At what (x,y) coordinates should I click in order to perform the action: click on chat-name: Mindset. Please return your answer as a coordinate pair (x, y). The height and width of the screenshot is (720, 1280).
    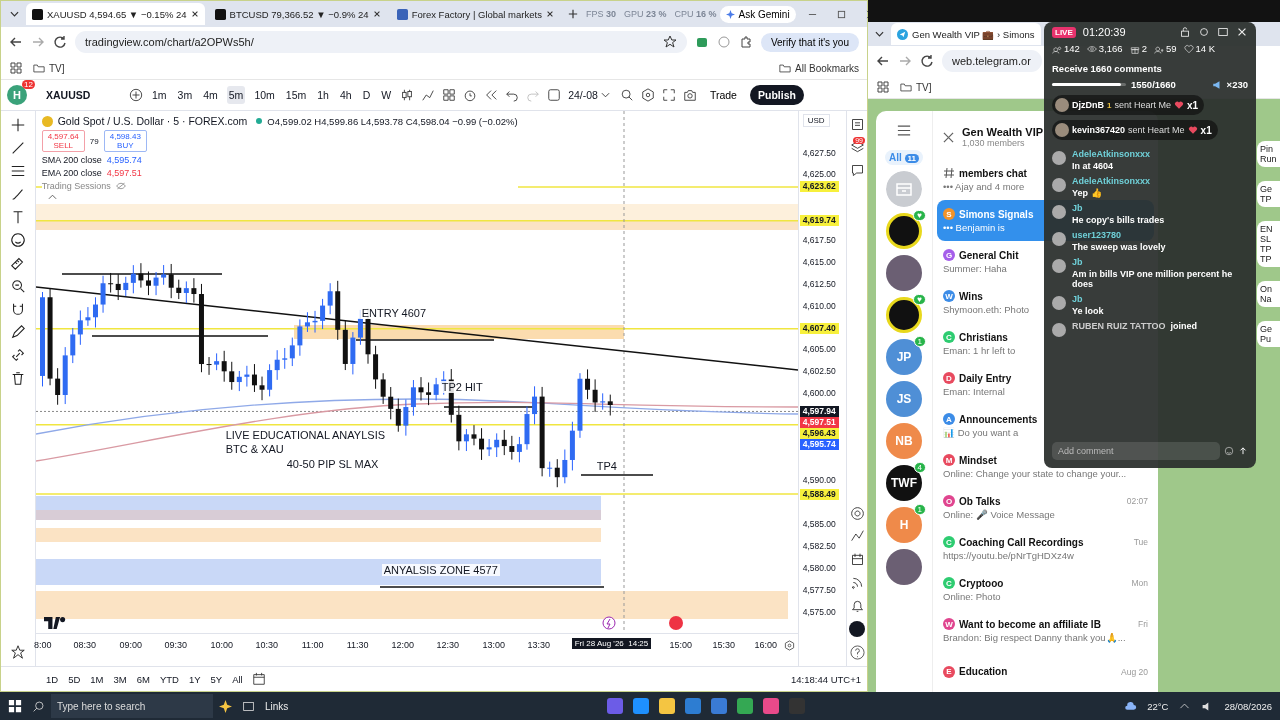
    Looking at the image, I should click on (978, 460).